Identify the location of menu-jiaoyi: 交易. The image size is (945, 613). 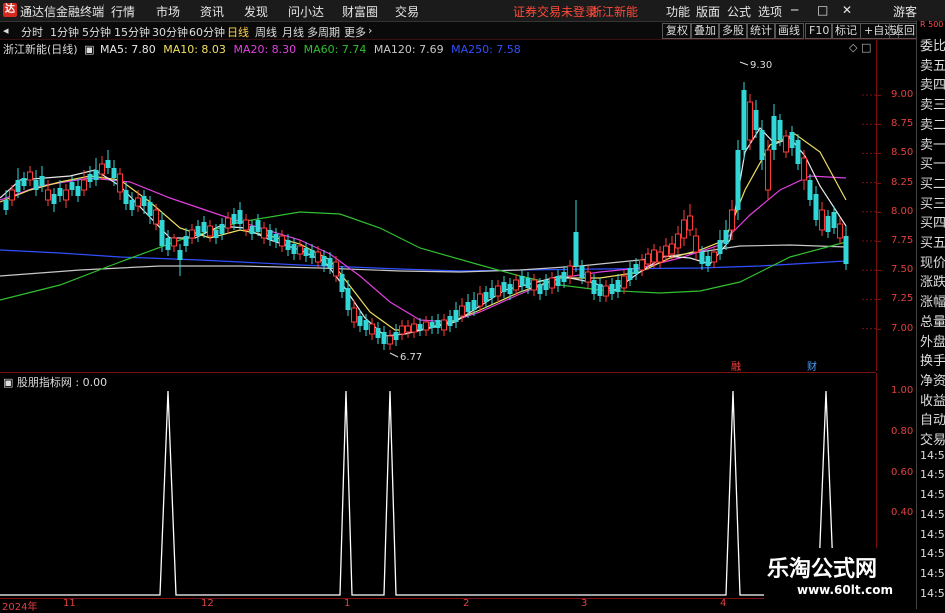
(407, 11).